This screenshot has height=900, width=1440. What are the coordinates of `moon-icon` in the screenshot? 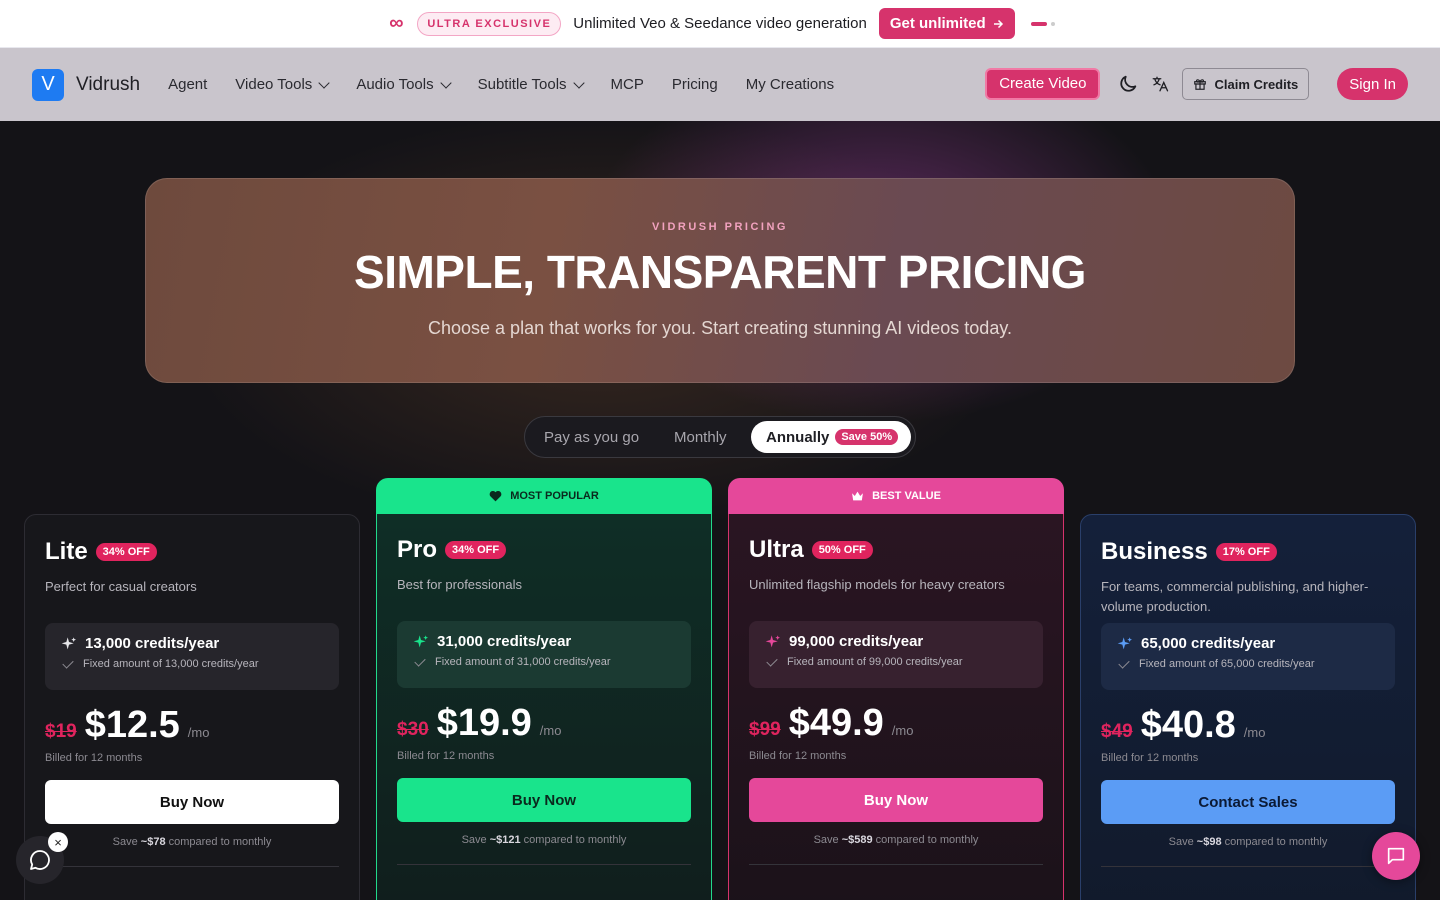 It's located at (1128, 83).